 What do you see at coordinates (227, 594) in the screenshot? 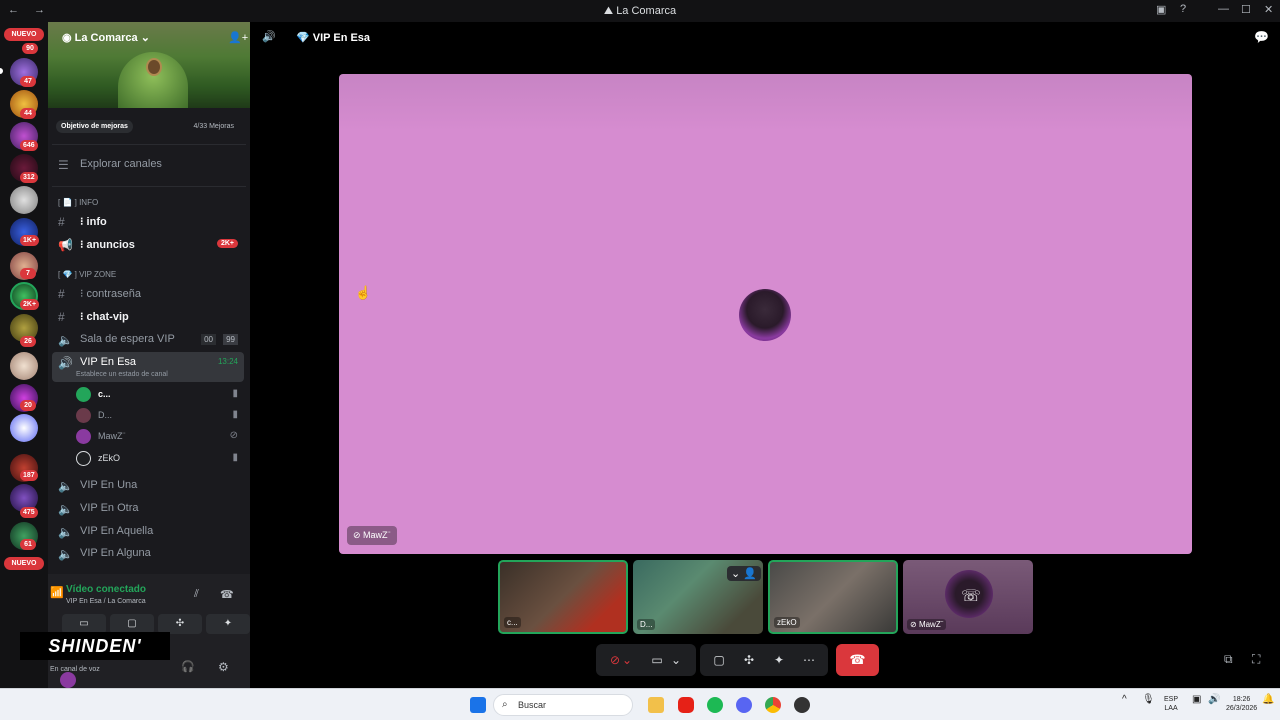
I see `disconnect-icon: ☎` at bounding box center [227, 594].